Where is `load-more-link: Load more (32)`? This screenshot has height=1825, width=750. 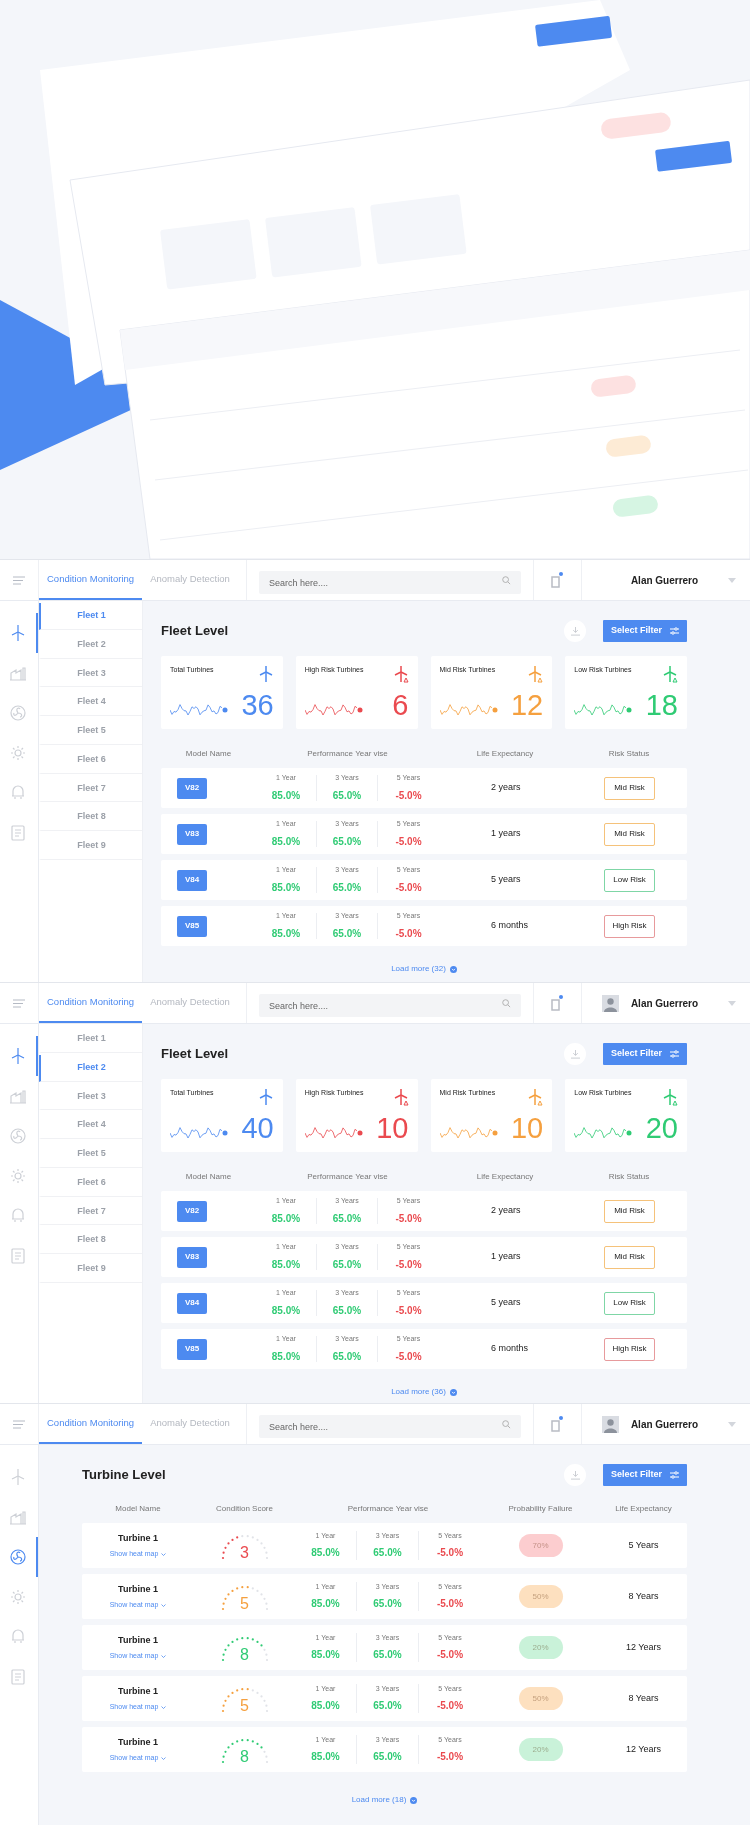
load-more-link: Load more (32) is located at coordinates (424, 969).